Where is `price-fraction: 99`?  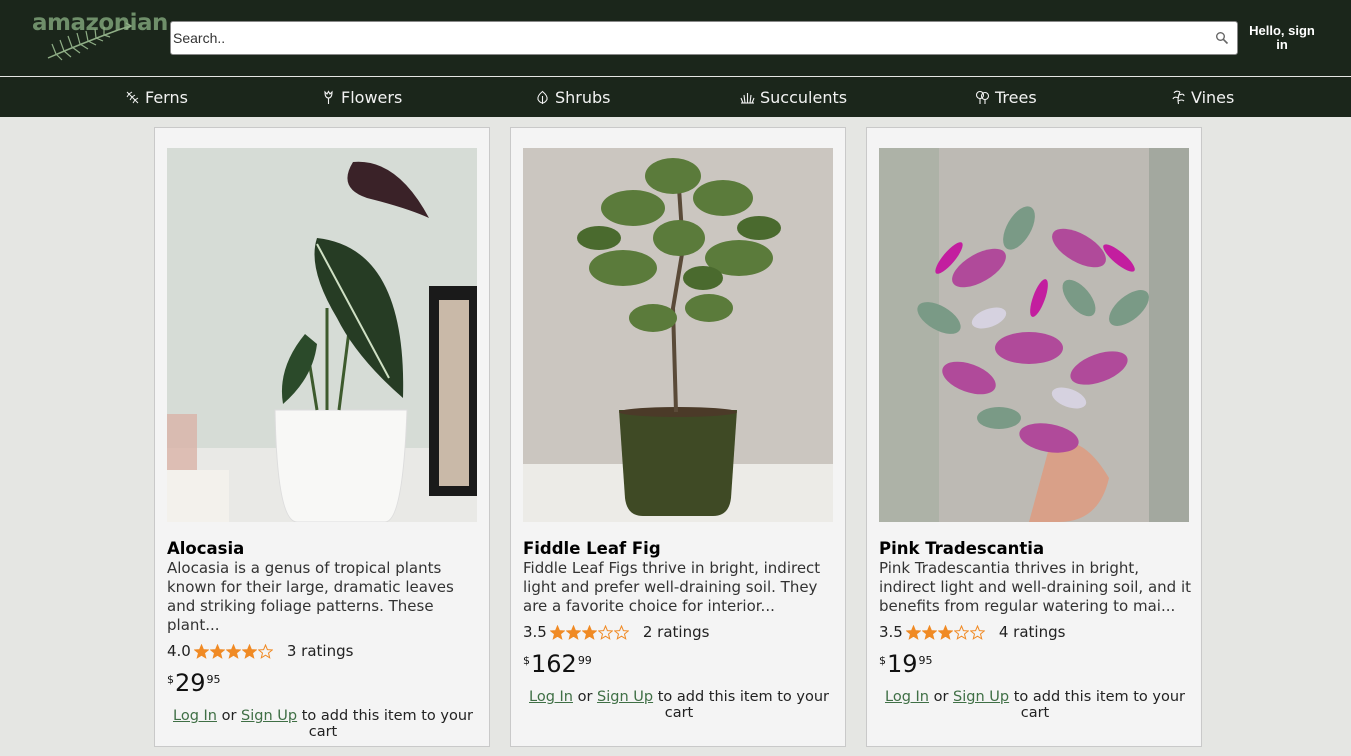
price-fraction: 99 is located at coordinates (584, 660).